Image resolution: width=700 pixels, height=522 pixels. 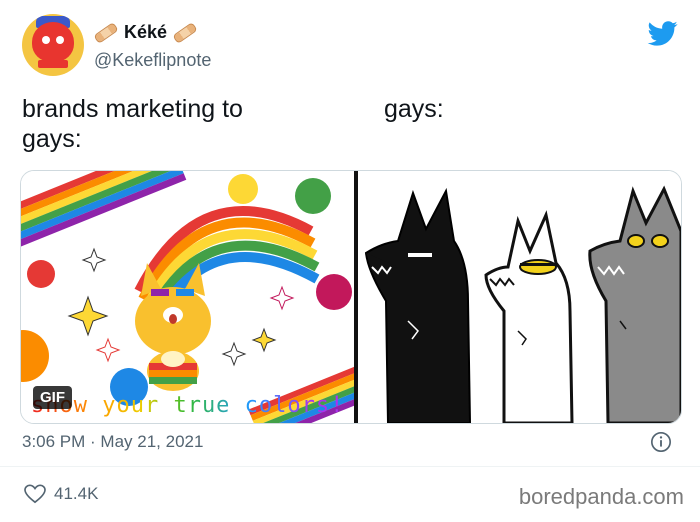 I want to click on twitter-bird-icon, so click(x=663, y=33).